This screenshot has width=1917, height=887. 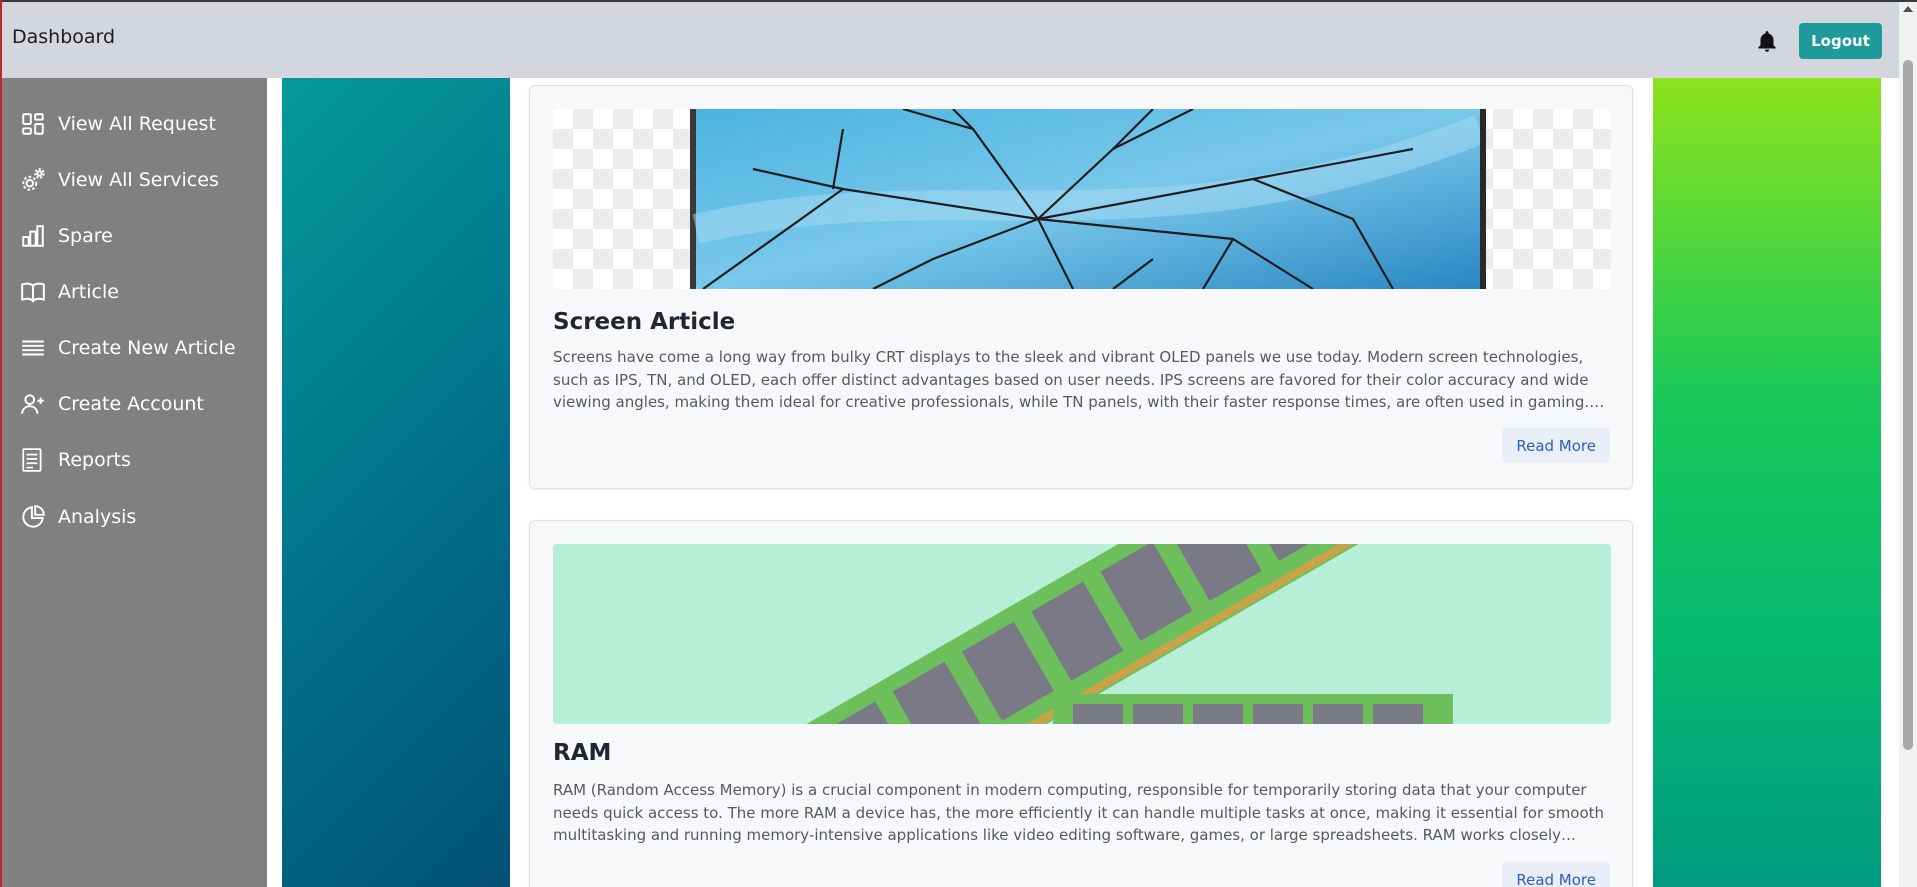 I want to click on sidebar-item-label: Create New Article, so click(x=147, y=348).